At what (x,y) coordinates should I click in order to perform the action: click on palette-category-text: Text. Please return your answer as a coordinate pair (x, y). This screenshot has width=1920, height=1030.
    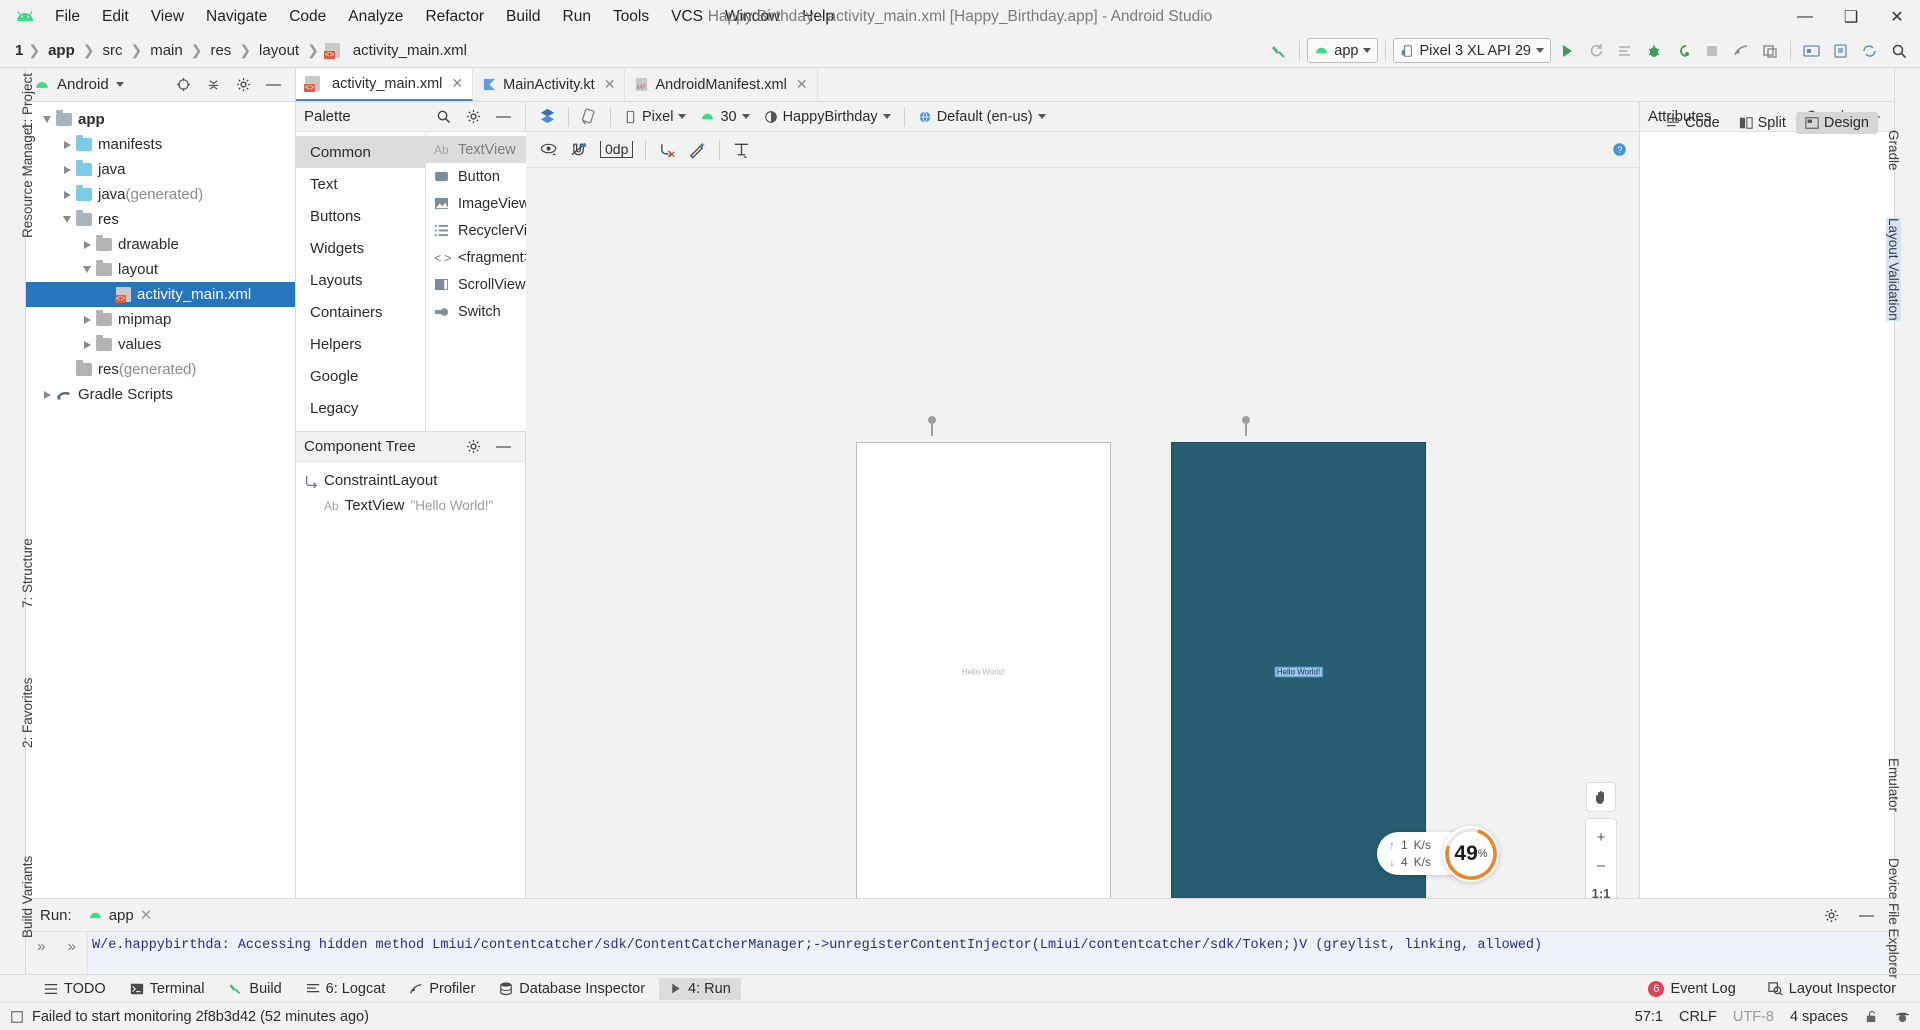
    Looking at the image, I should click on (360, 184).